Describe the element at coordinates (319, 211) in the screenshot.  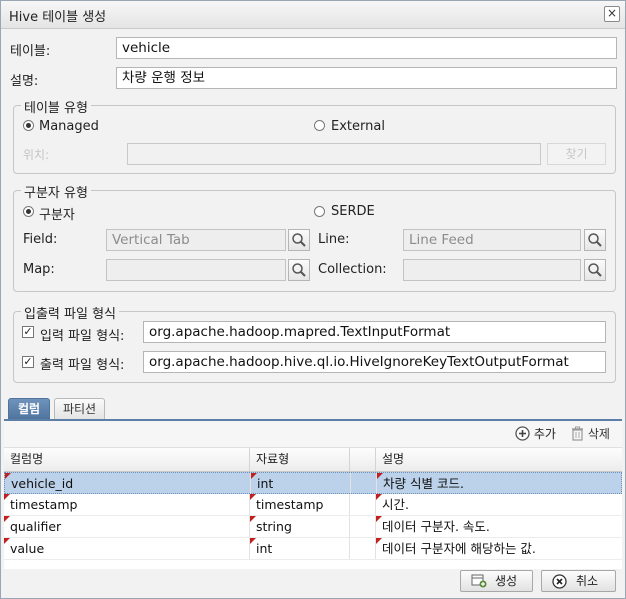
I see `serde-radio` at that location.